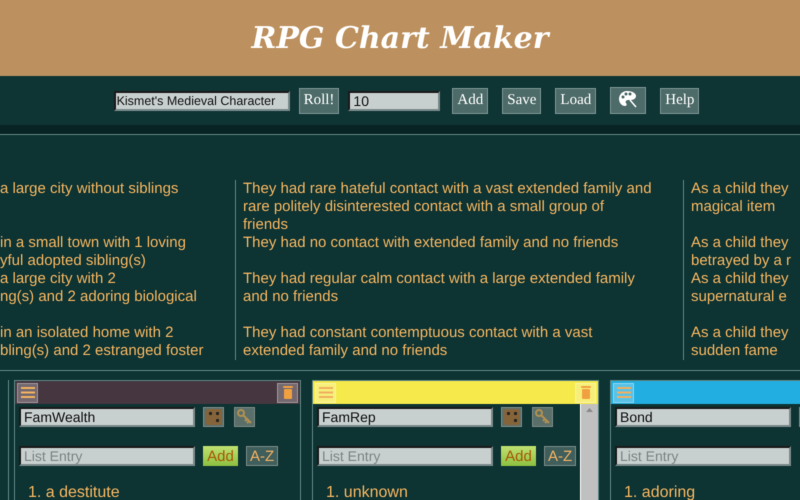 The height and width of the screenshot is (500, 800). I want to click on list-entry: 1. unknown, so click(367, 492).